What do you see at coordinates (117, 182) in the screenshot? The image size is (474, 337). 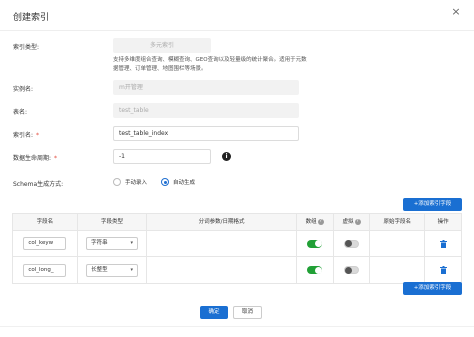 I see `radio-manual` at bounding box center [117, 182].